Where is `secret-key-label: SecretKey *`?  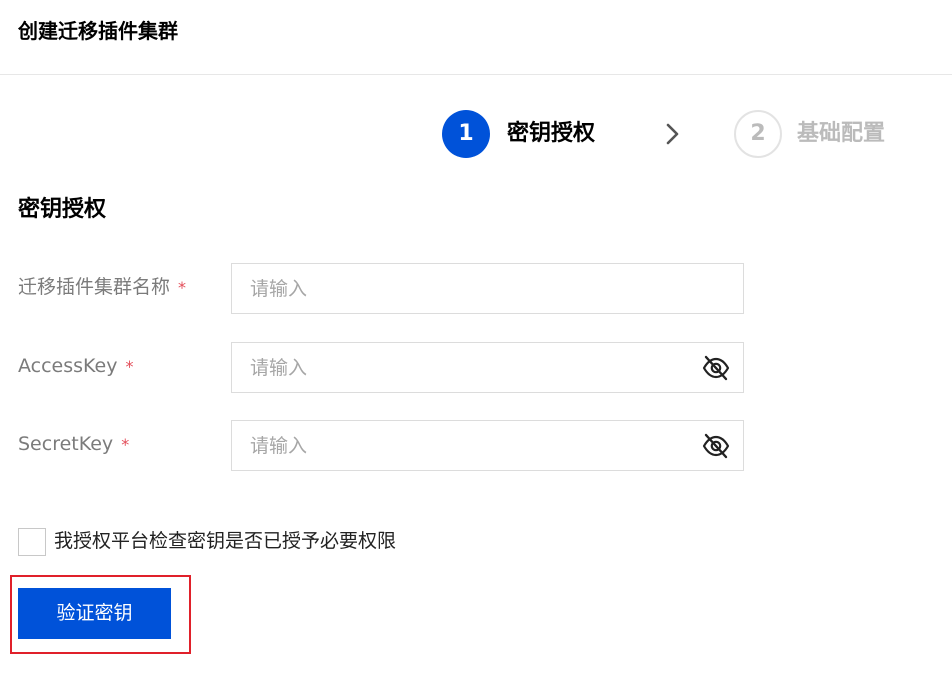 secret-key-label: SecretKey * is located at coordinates (73, 446).